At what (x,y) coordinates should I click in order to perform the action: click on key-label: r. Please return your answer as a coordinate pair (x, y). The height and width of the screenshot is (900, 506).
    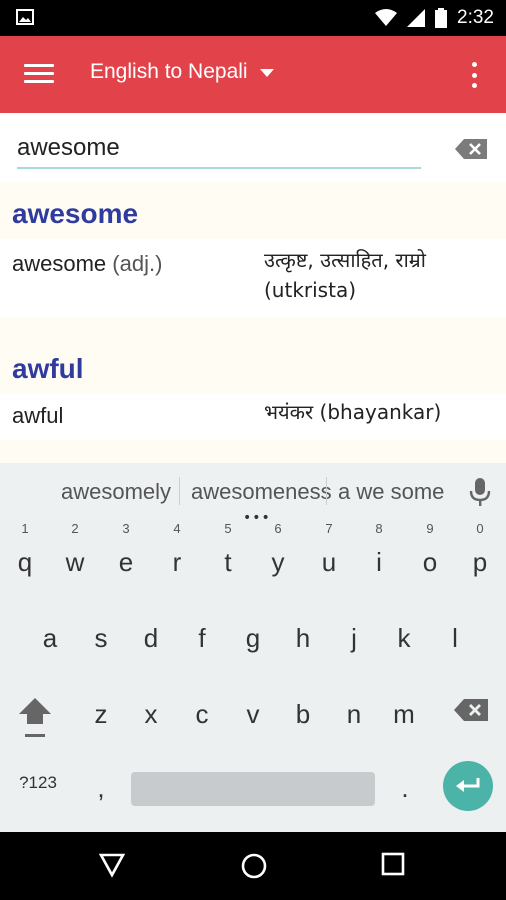
    Looking at the image, I should click on (177, 562).